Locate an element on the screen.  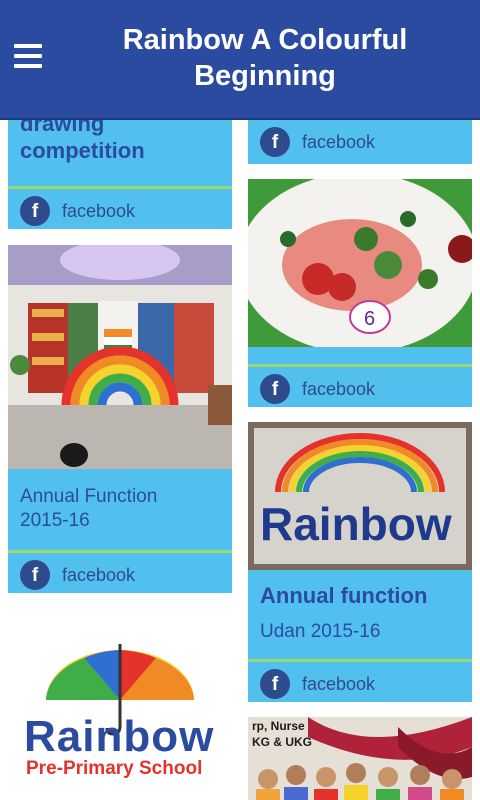
banner-text-line-1: rp, Nurse is located at coordinates (278, 726).